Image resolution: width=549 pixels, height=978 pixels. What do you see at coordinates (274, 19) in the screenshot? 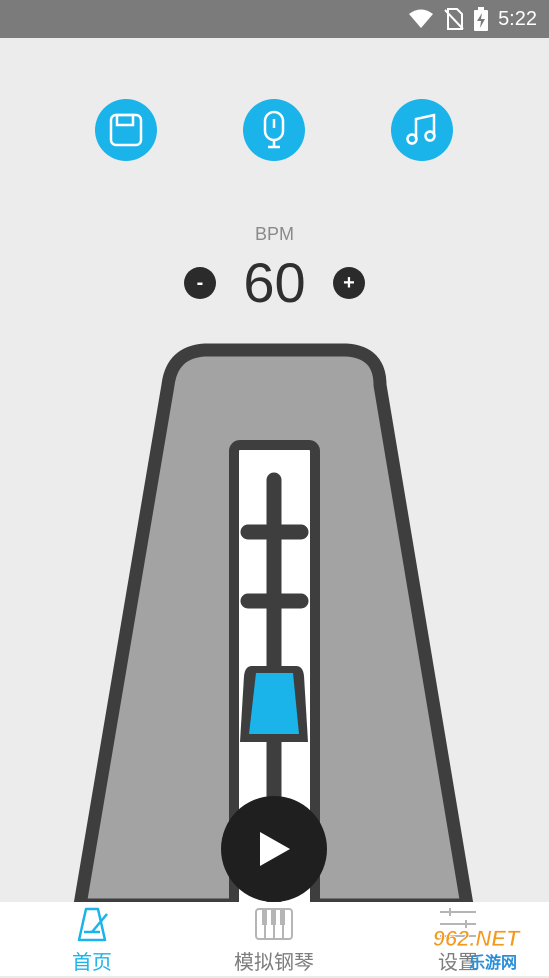
I see `status-bar: 5:22` at bounding box center [274, 19].